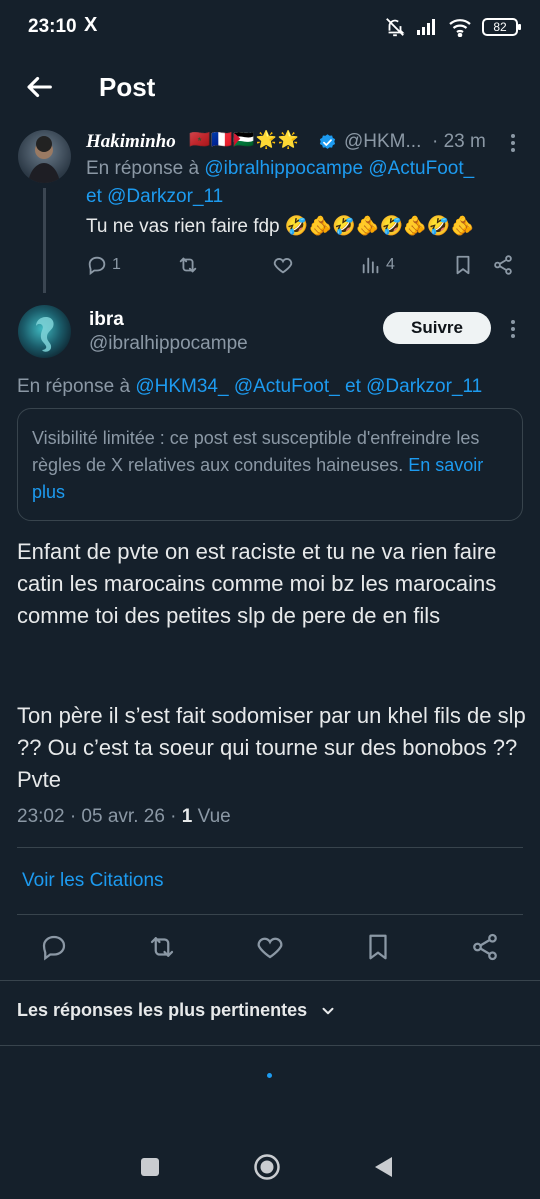  I want to click on post-text: Tu ne vas rien faire fdp 🤣🫵🤣🫵🤣🫵🤣🫵, so click(280, 226).